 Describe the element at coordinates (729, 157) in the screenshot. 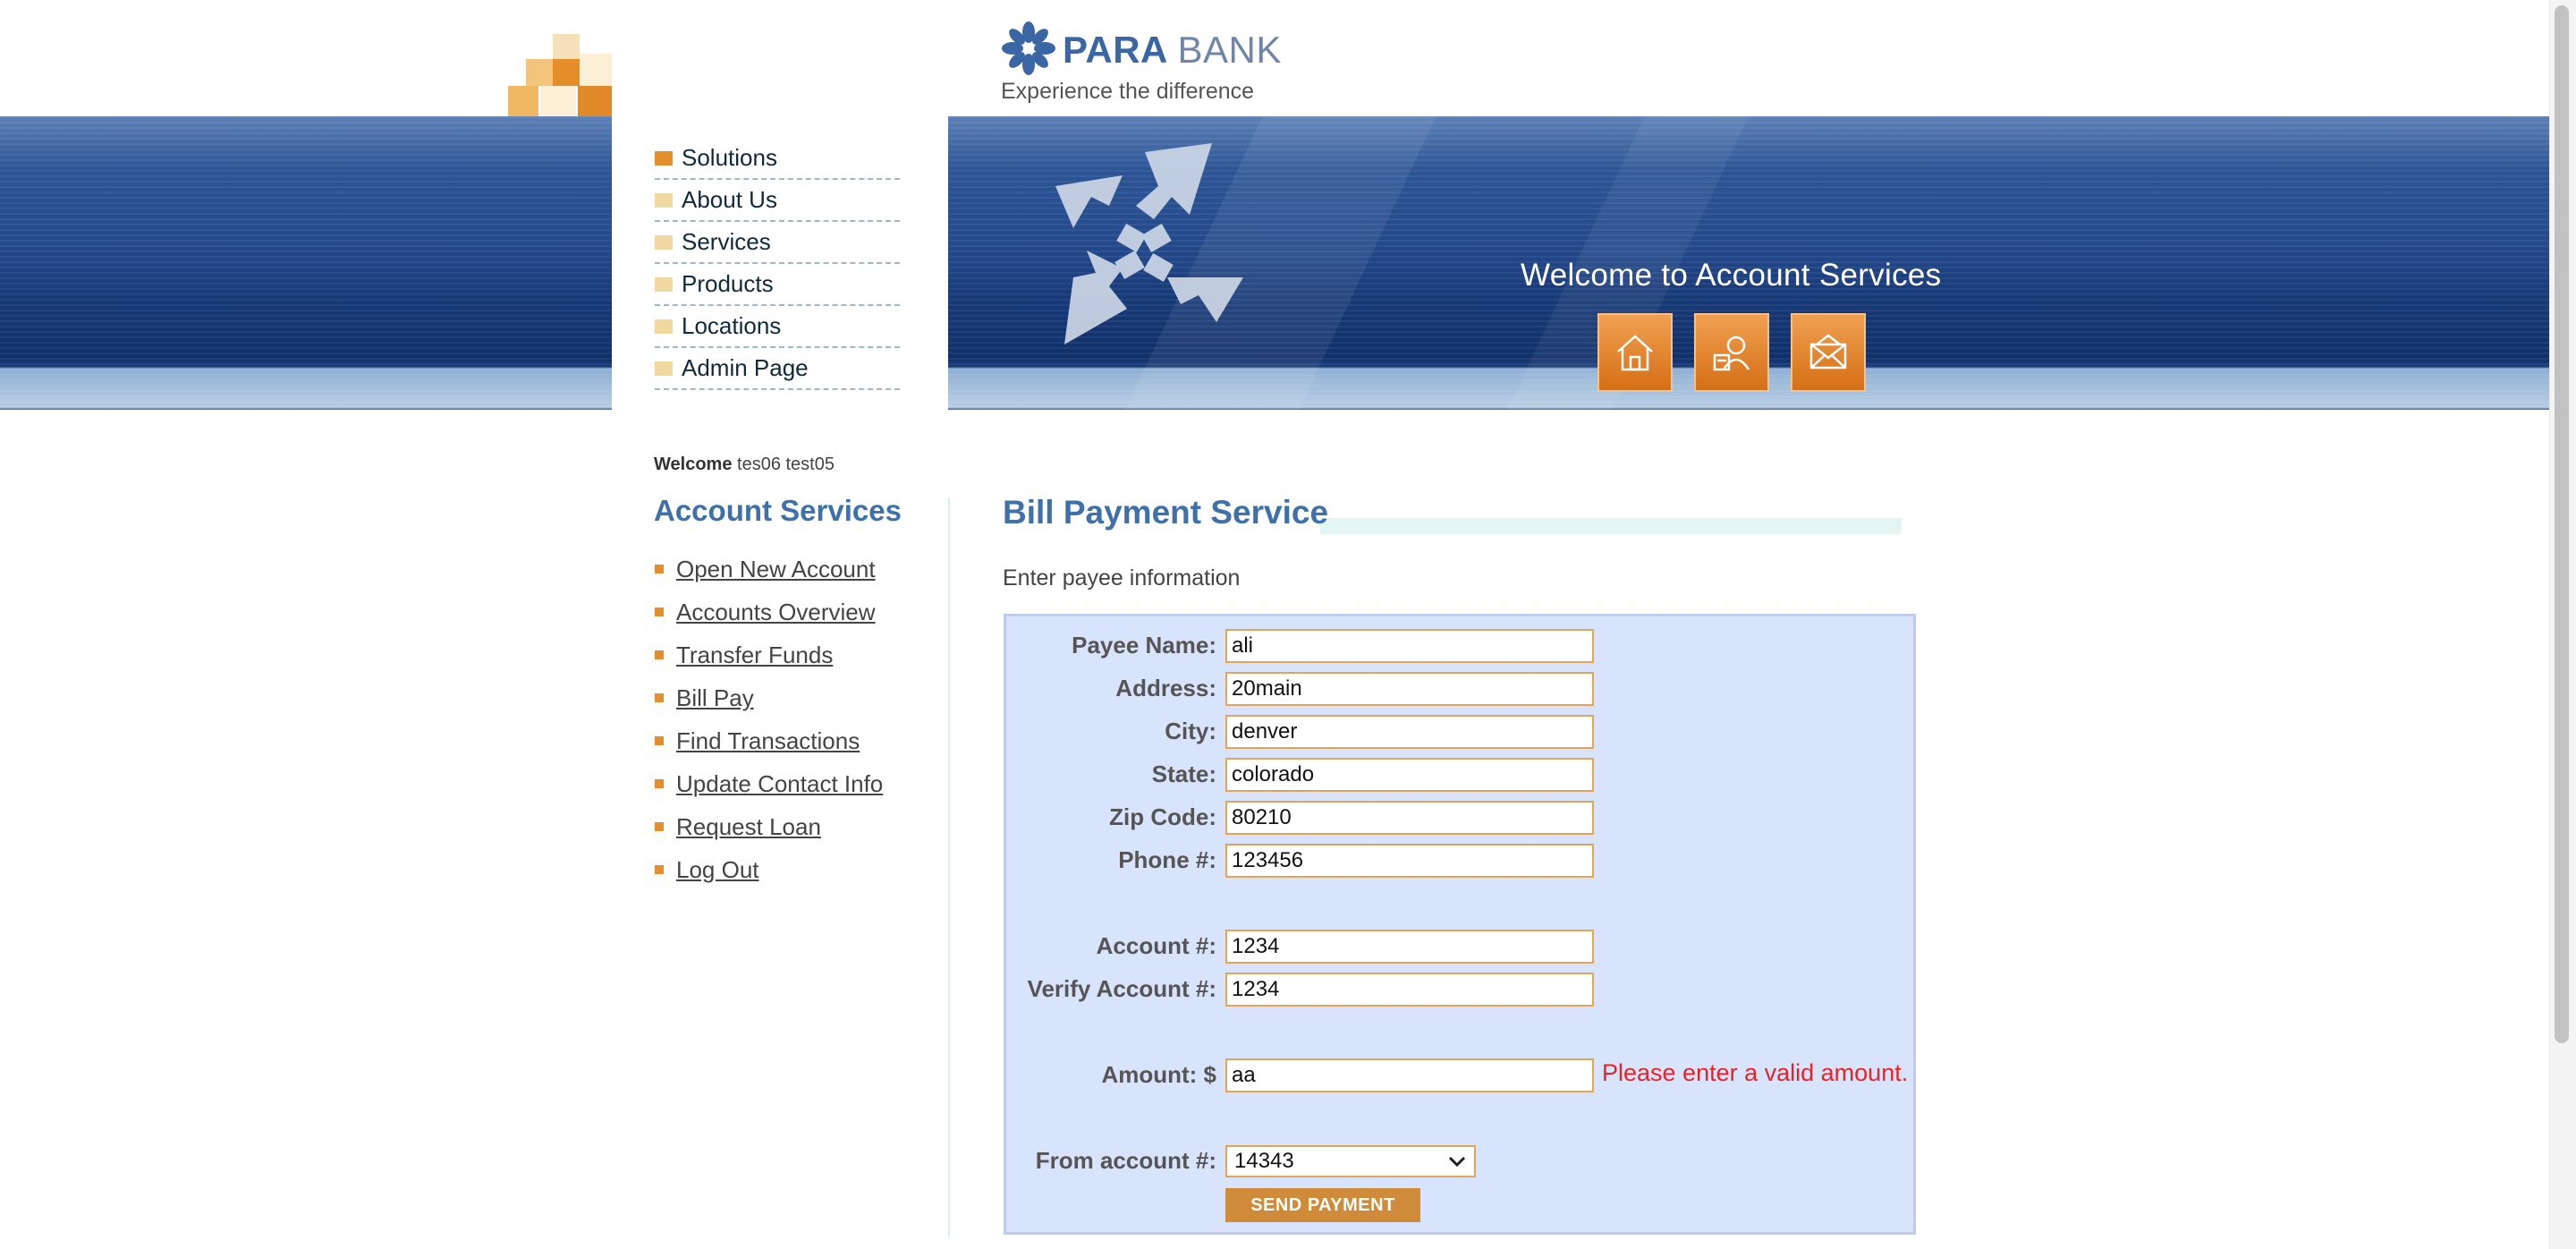

I see `nav-item-label: Solutions` at that location.